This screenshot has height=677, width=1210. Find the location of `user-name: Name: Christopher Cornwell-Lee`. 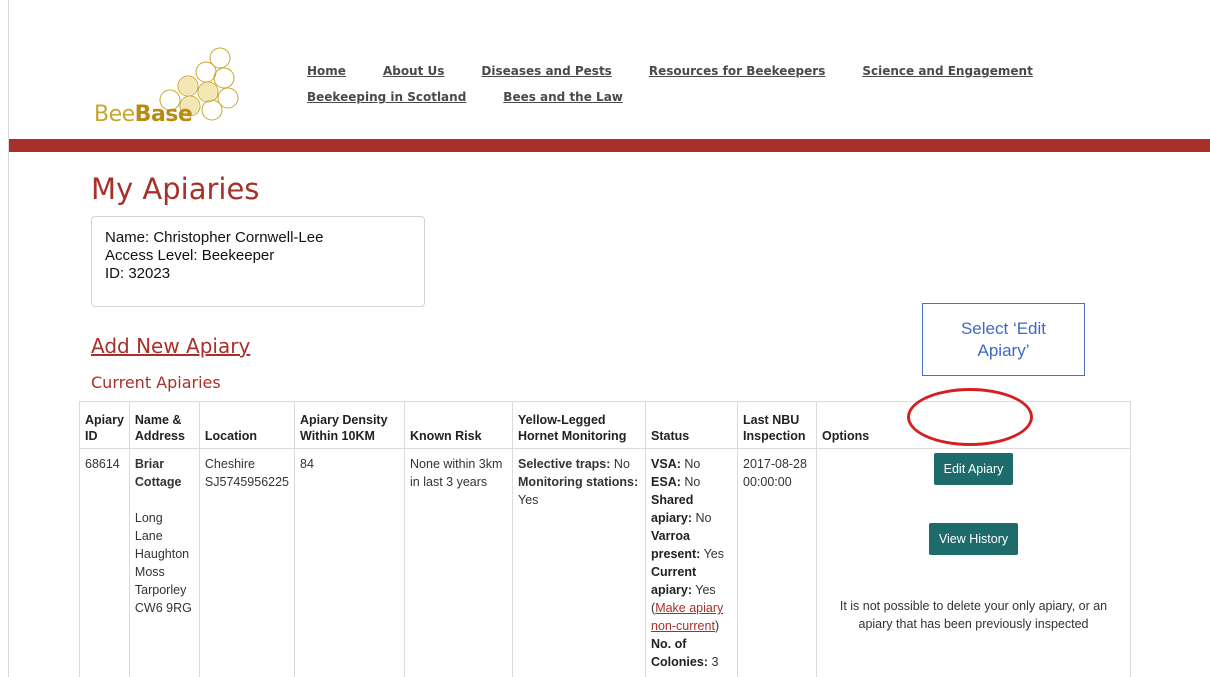

user-name: Name: Christopher Cornwell-Lee is located at coordinates (214, 237).